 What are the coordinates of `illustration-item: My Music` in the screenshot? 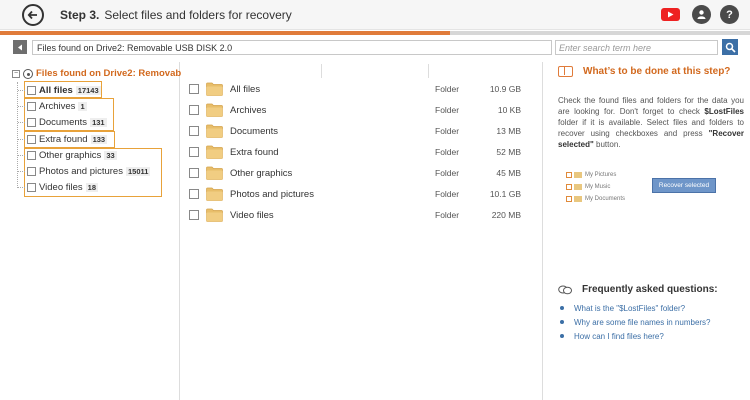 It's located at (588, 187).